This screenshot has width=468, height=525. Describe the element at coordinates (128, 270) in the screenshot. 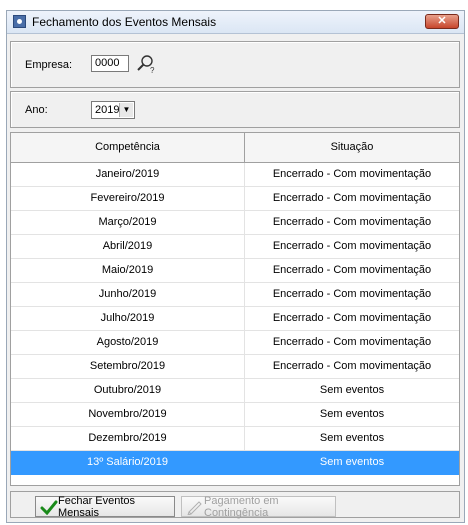

I see `competencia-cell: Maio/2019` at that location.